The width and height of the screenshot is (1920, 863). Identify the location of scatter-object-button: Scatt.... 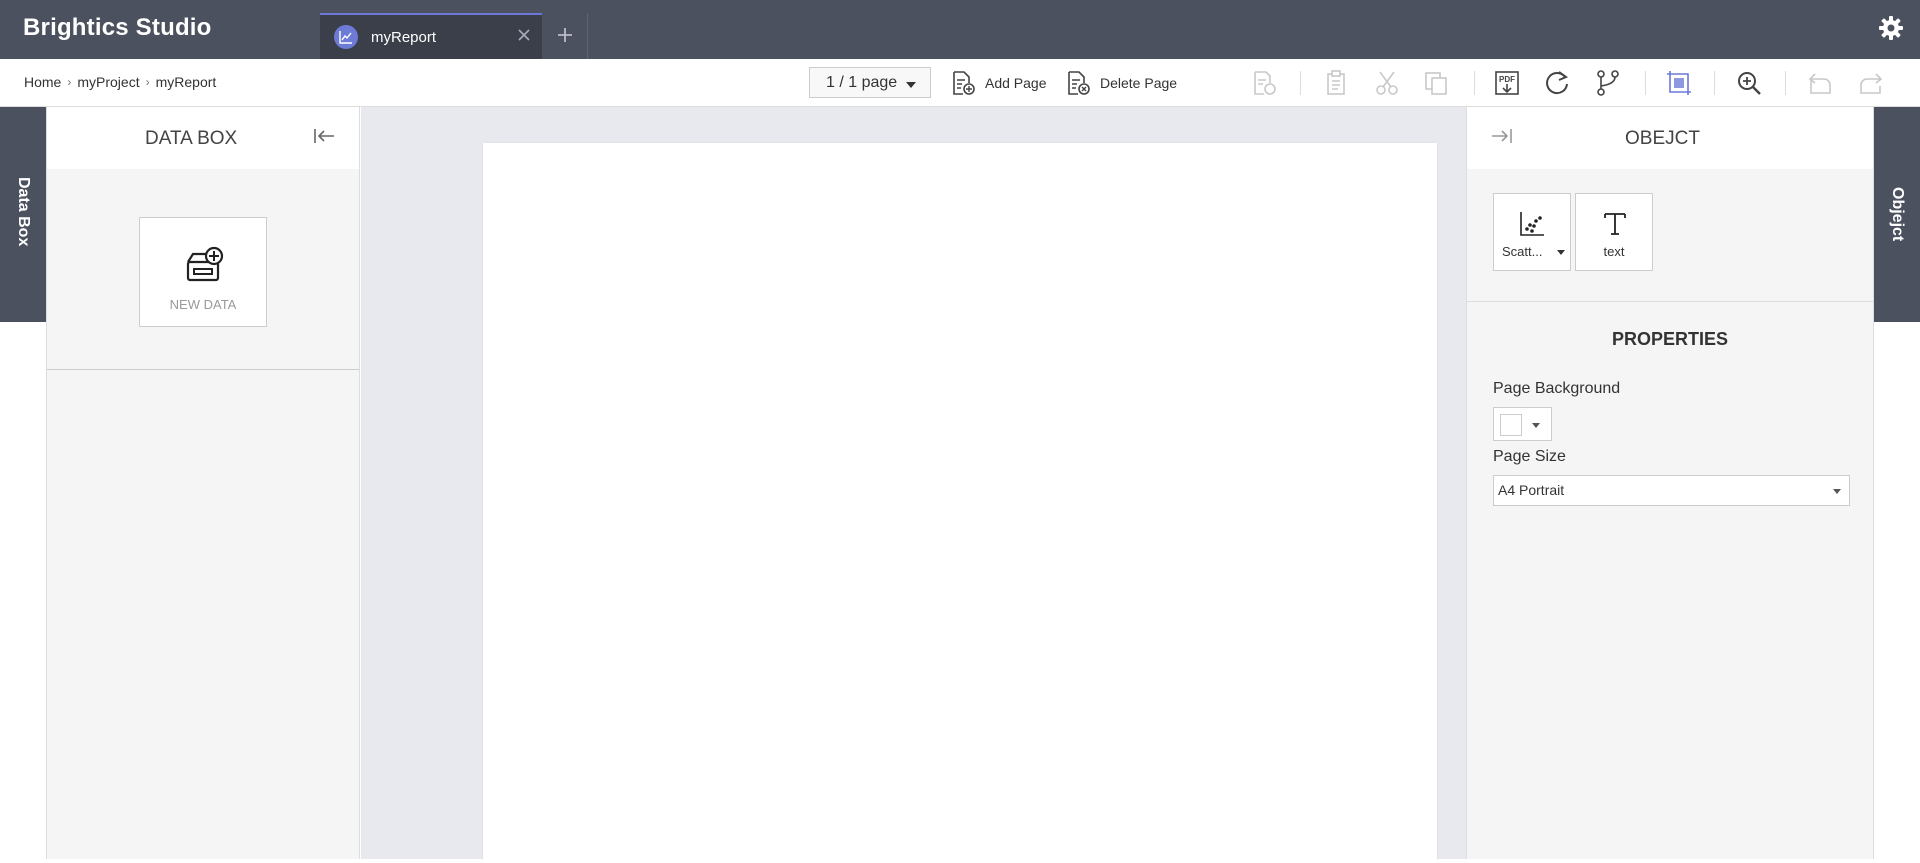
(1532, 232).